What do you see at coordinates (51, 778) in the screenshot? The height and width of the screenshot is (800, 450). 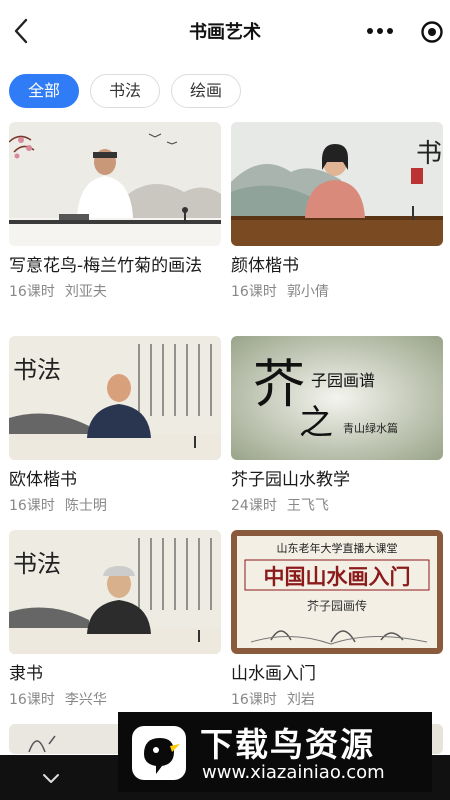 I see `chevron-down-icon` at bounding box center [51, 778].